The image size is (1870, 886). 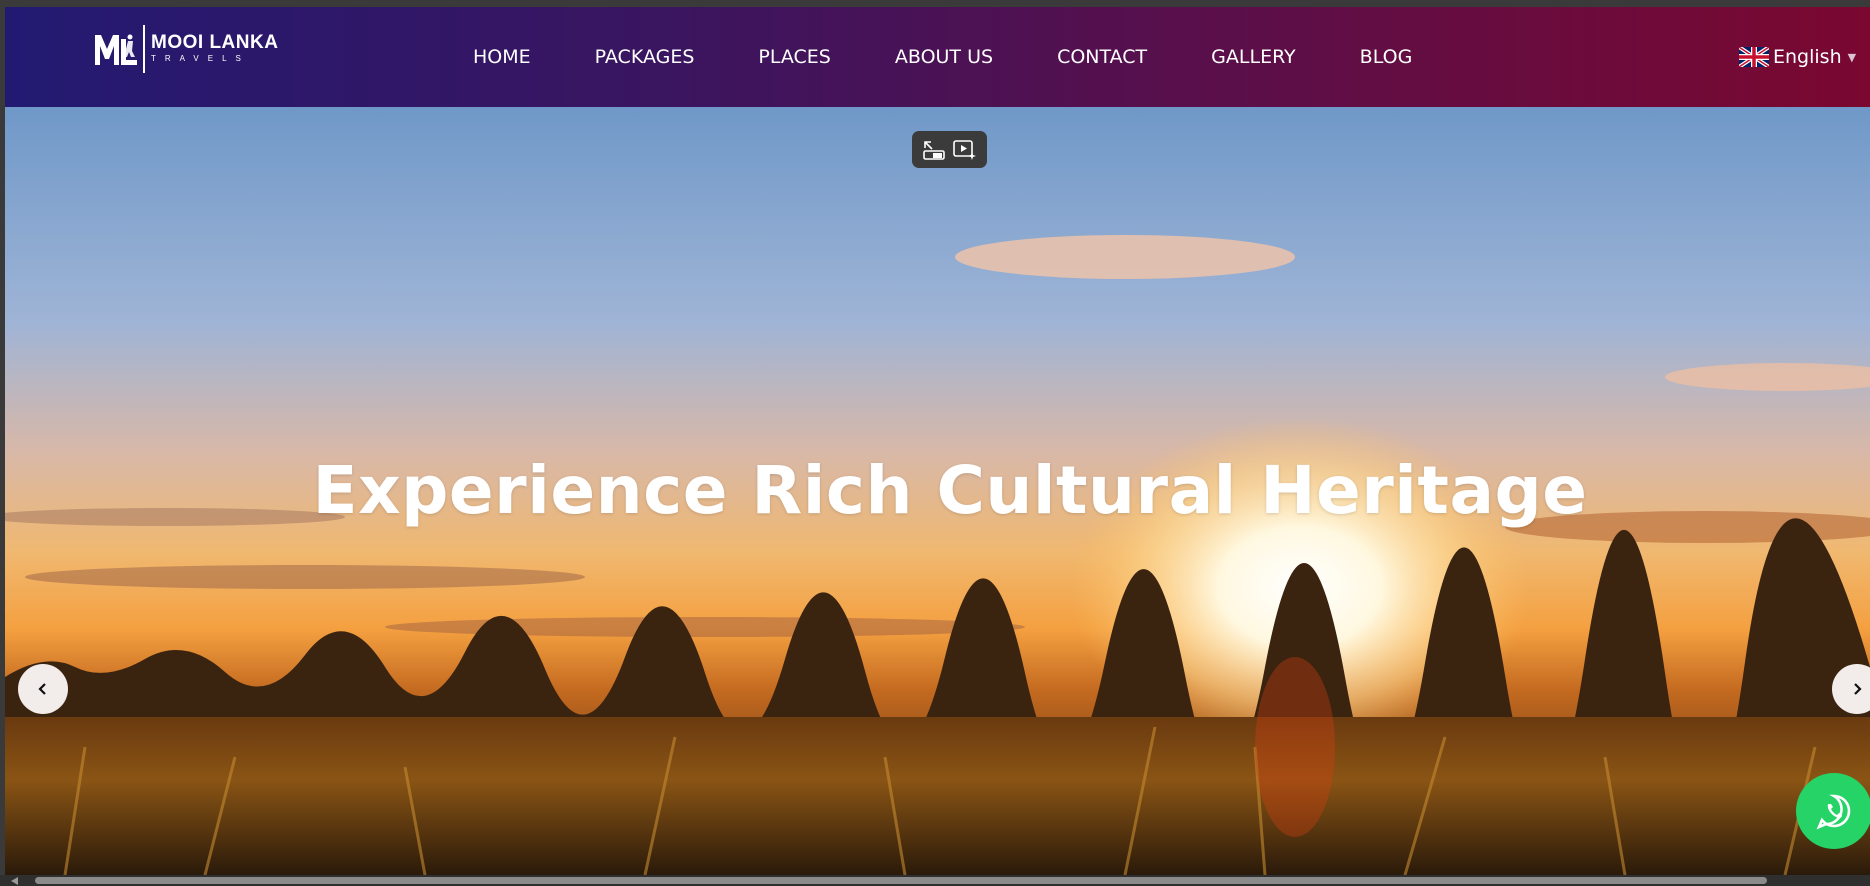 I want to click on whatsapp-icon, so click(x=1833, y=812).